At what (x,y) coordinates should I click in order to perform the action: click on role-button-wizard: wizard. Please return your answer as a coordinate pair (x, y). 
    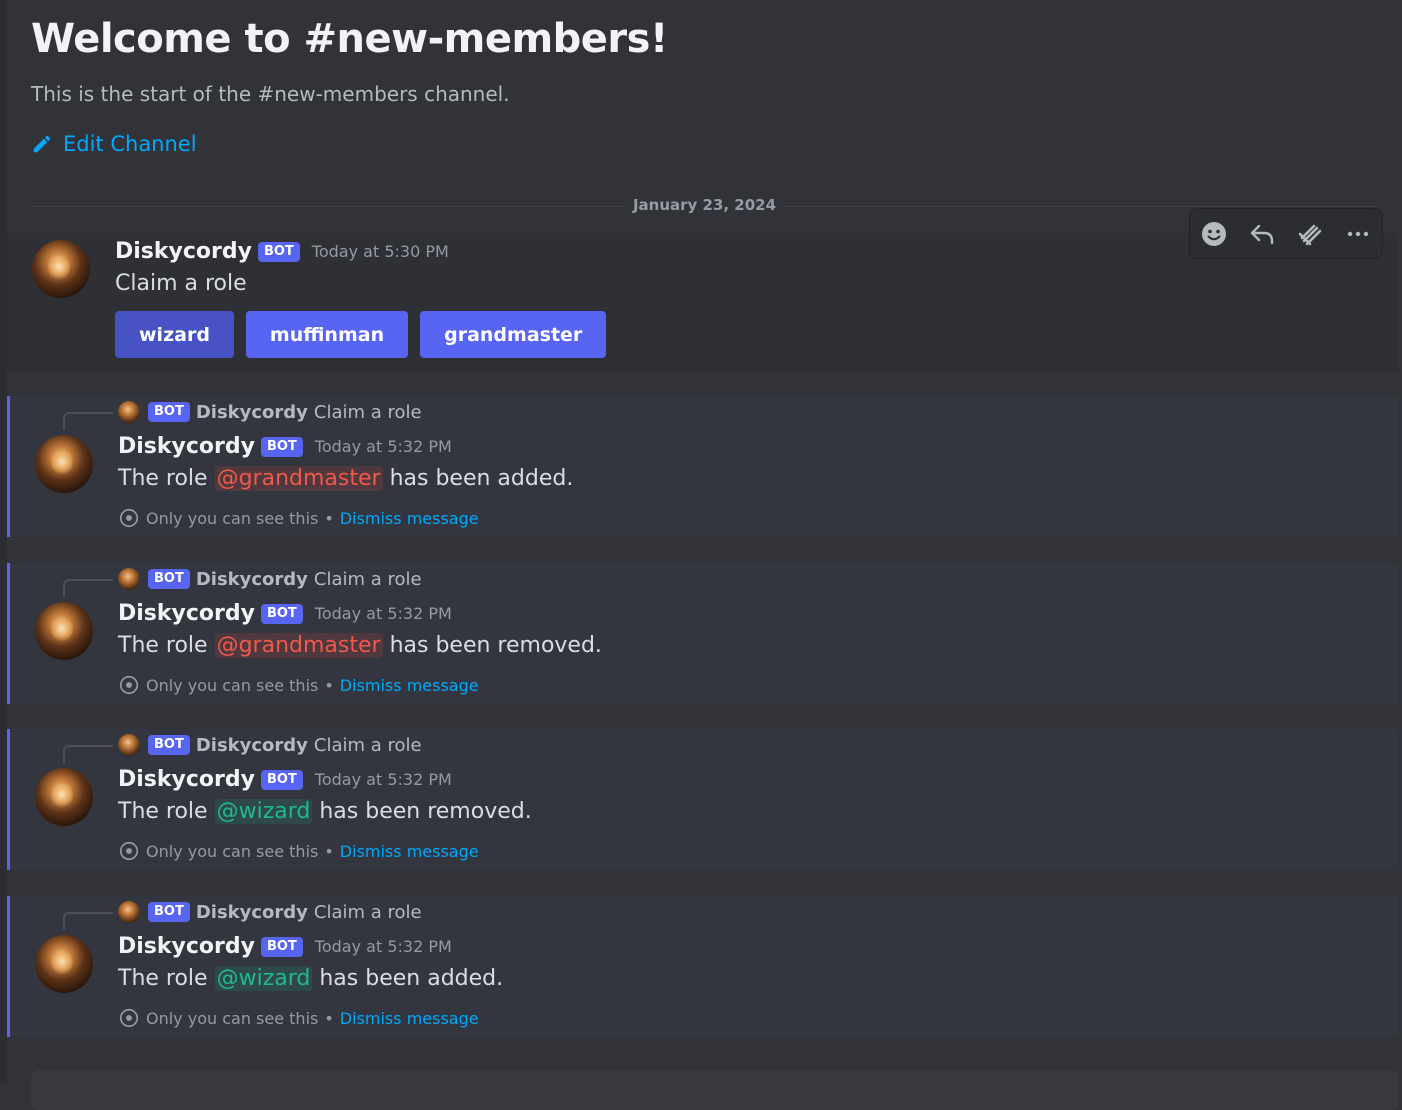
    Looking at the image, I should click on (174, 334).